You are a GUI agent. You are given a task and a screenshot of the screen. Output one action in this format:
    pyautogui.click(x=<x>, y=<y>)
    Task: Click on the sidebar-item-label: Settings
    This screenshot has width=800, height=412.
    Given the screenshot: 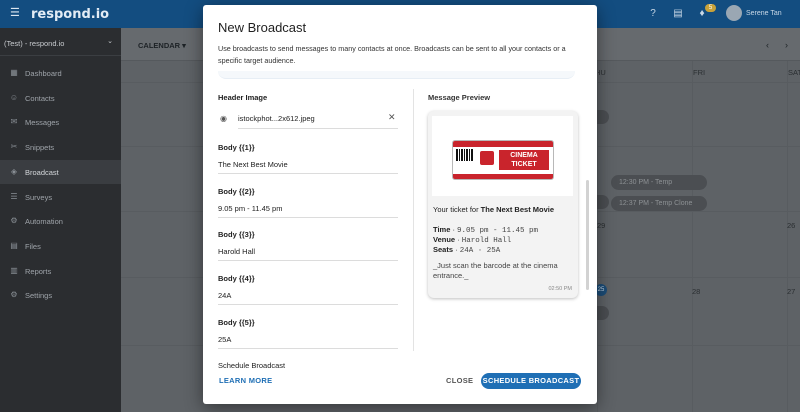 What is the action you would take?
    pyautogui.click(x=39, y=296)
    